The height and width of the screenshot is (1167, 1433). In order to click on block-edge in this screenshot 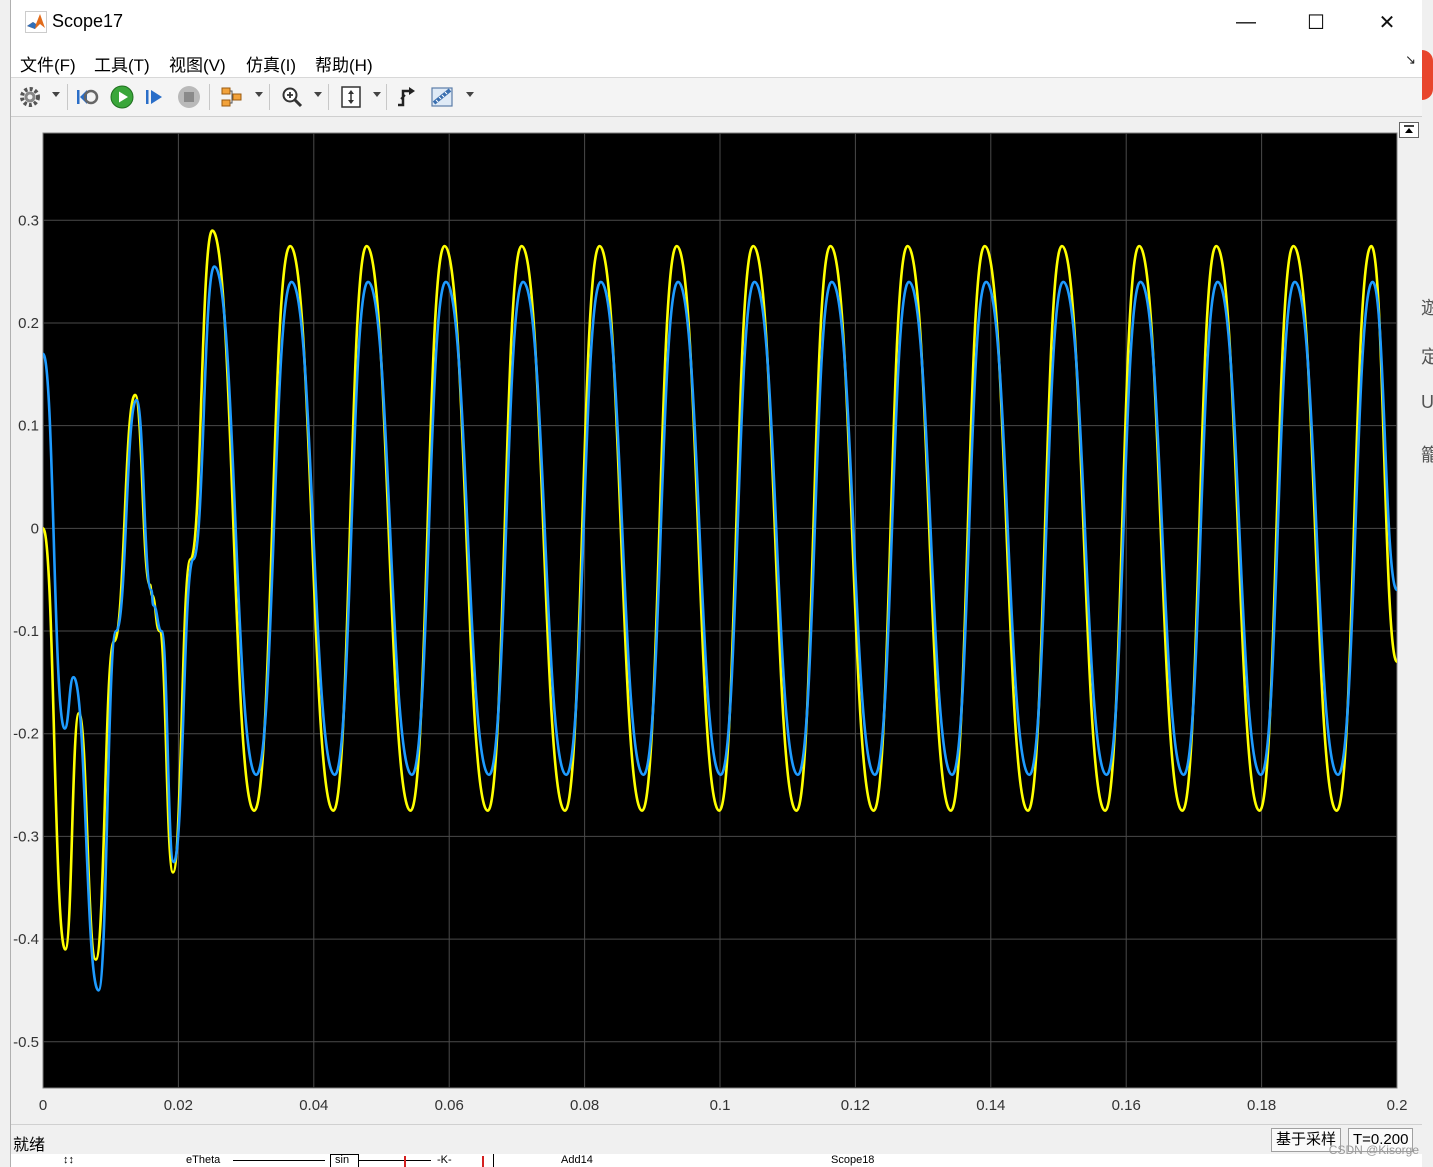, I will do `click(493, 1160)`.